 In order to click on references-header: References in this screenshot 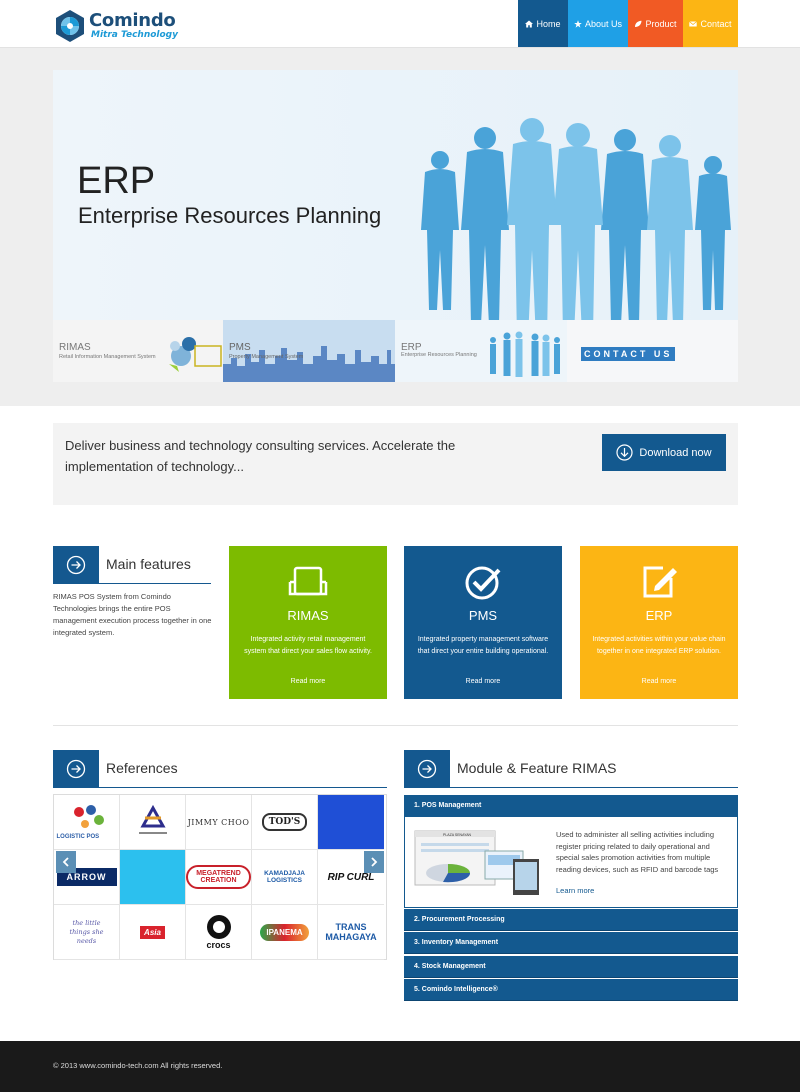, I will do `click(220, 769)`.